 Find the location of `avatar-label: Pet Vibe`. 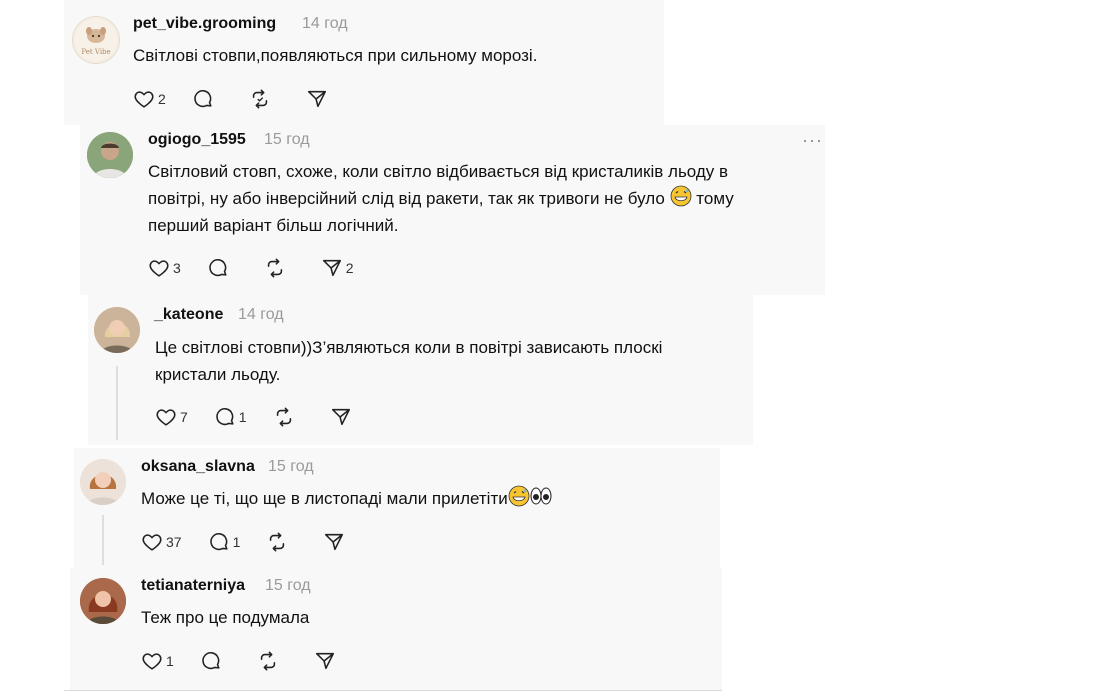

avatar-label: Pet Vibe is located at coordinates (96, 52).